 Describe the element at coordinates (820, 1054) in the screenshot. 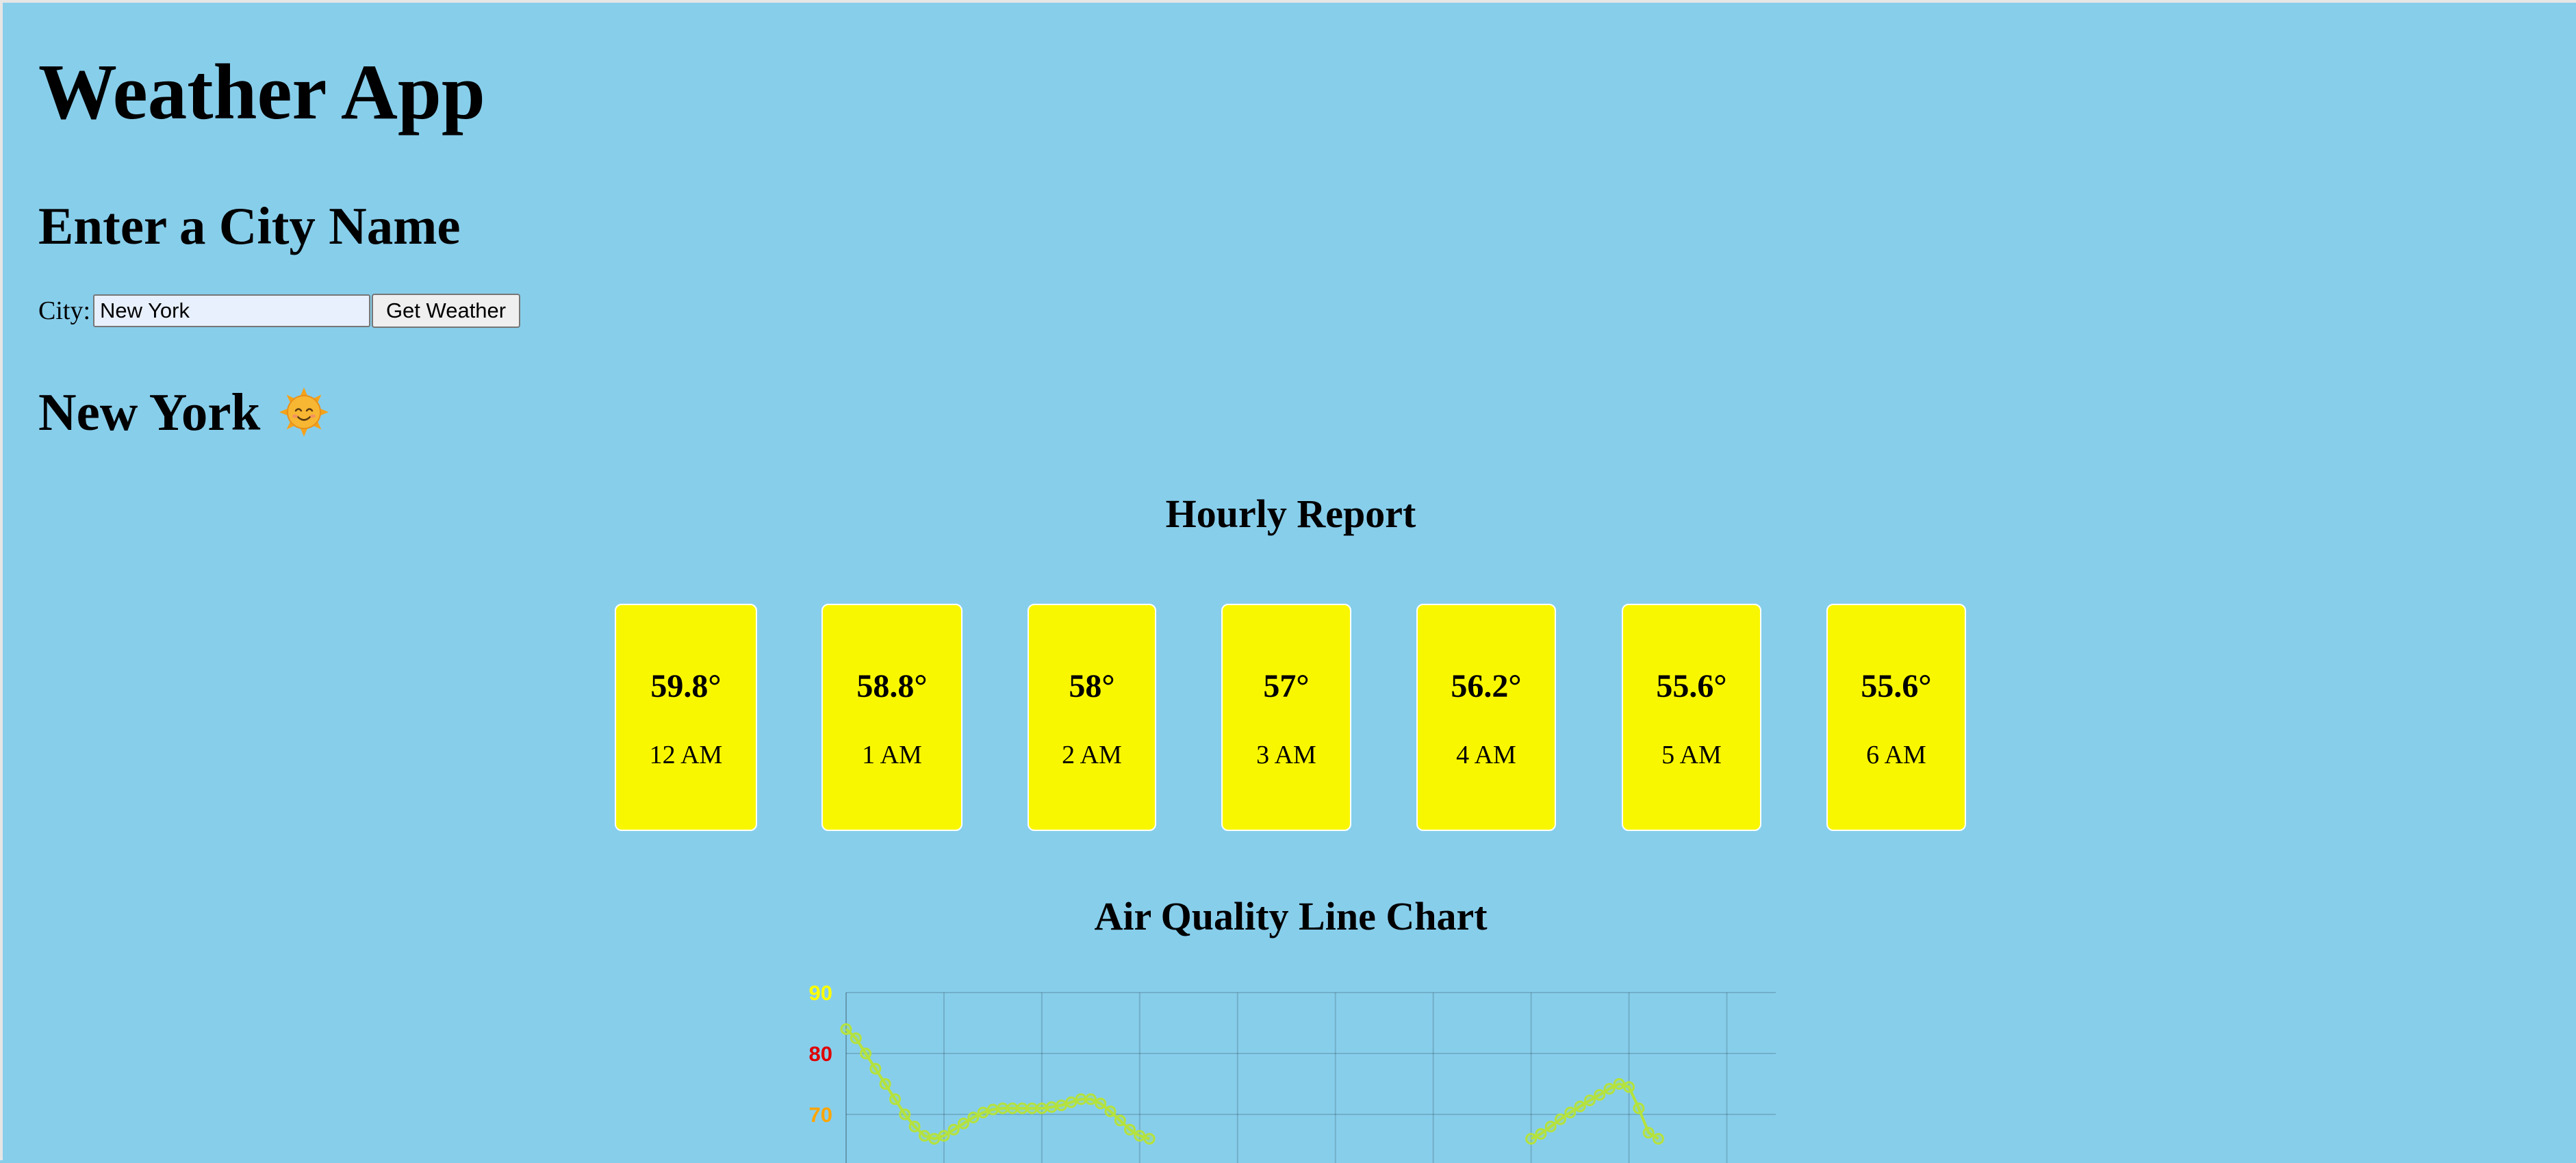

I see `y-tick-label: 80` at that location.